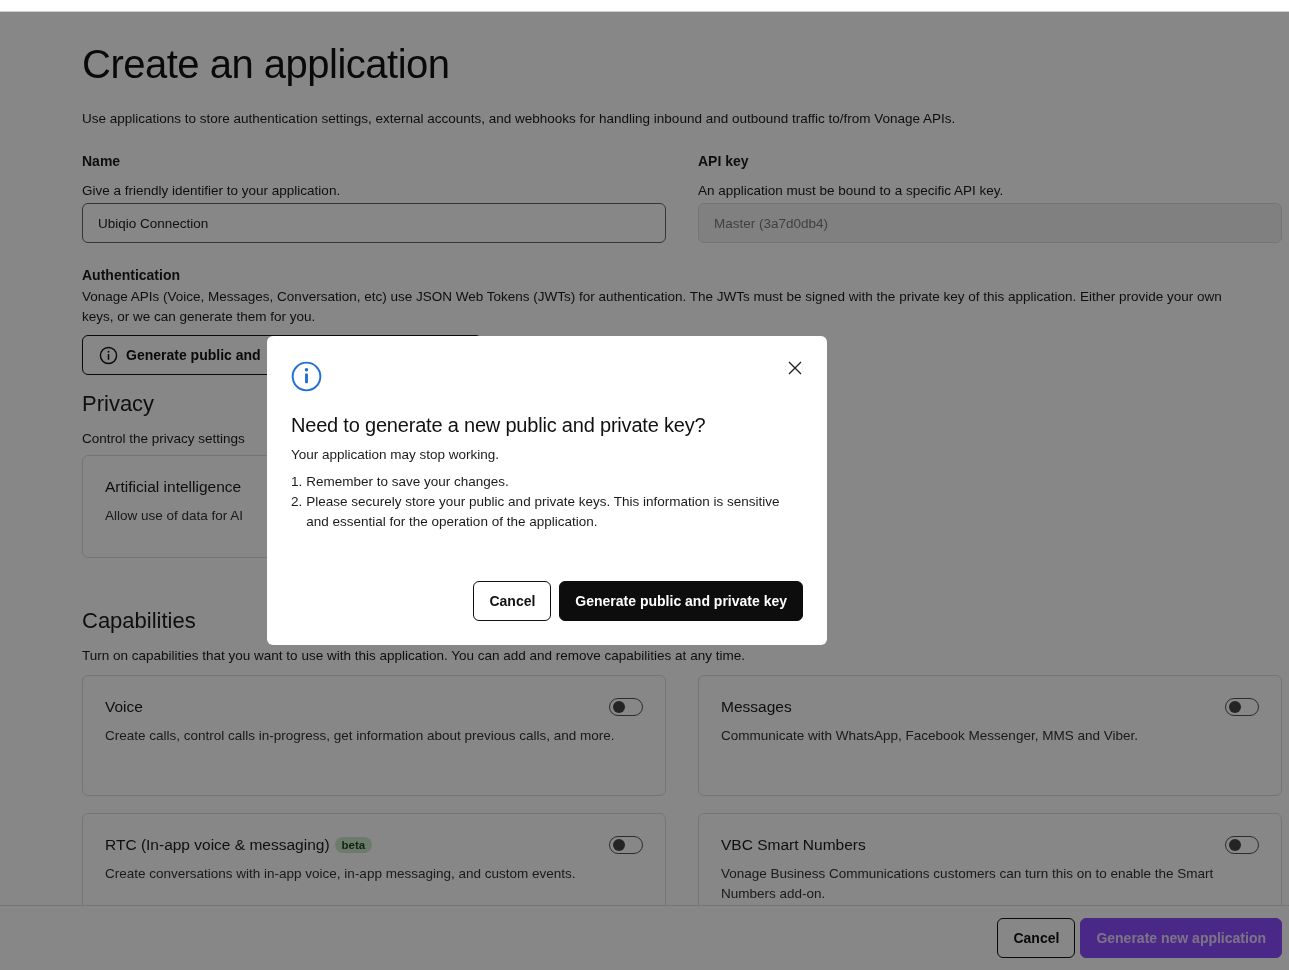  What do you see at coordinates (101, 161) in the screenshot?
I see `field-label: Name` at bounding box center [101, 161].